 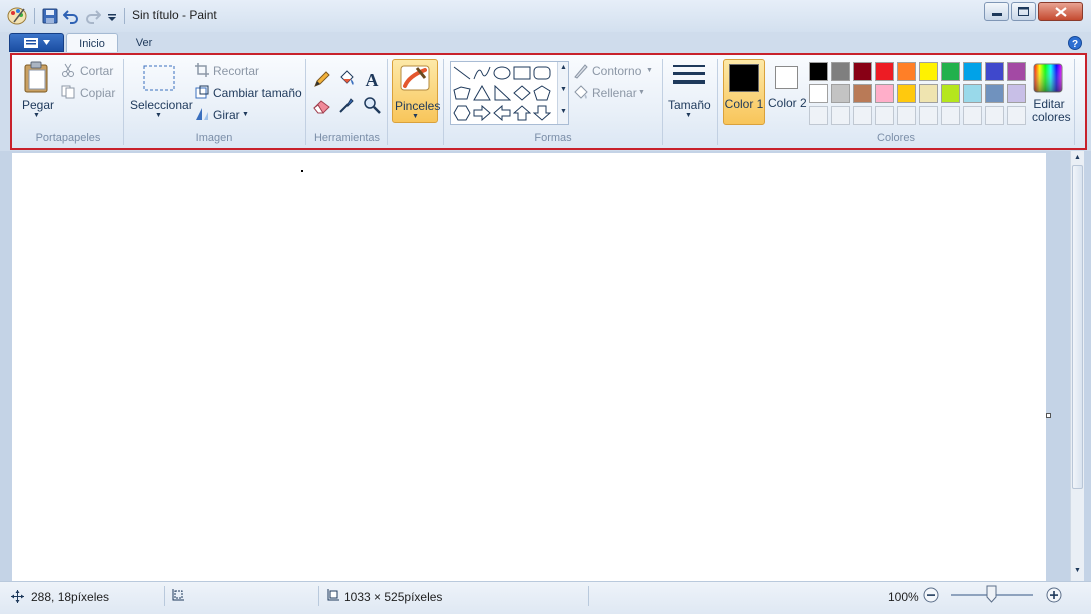 What do you see at coordinates (1077, 327) in the screenshot?
I see `scrollbar-thumb` at bounding box center [1077, 327].